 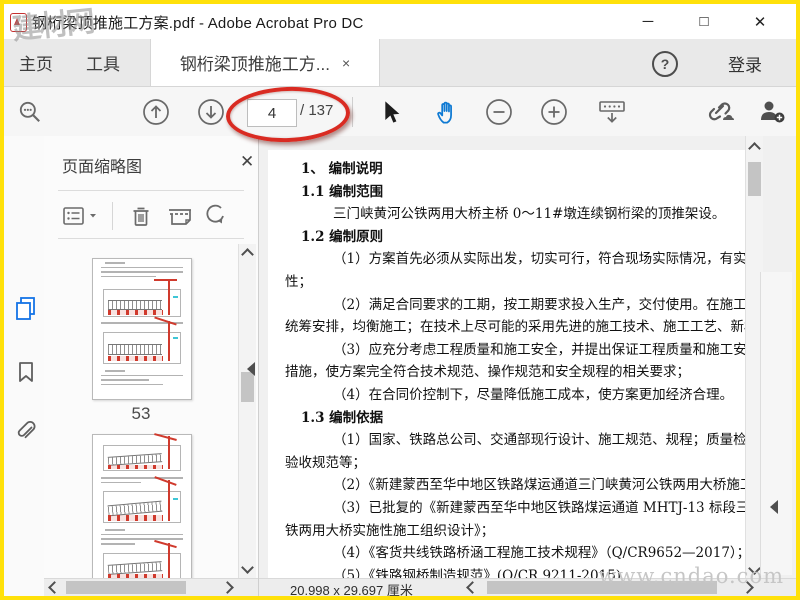 I want to click on add-person-icon, so click(x=773, y=111).